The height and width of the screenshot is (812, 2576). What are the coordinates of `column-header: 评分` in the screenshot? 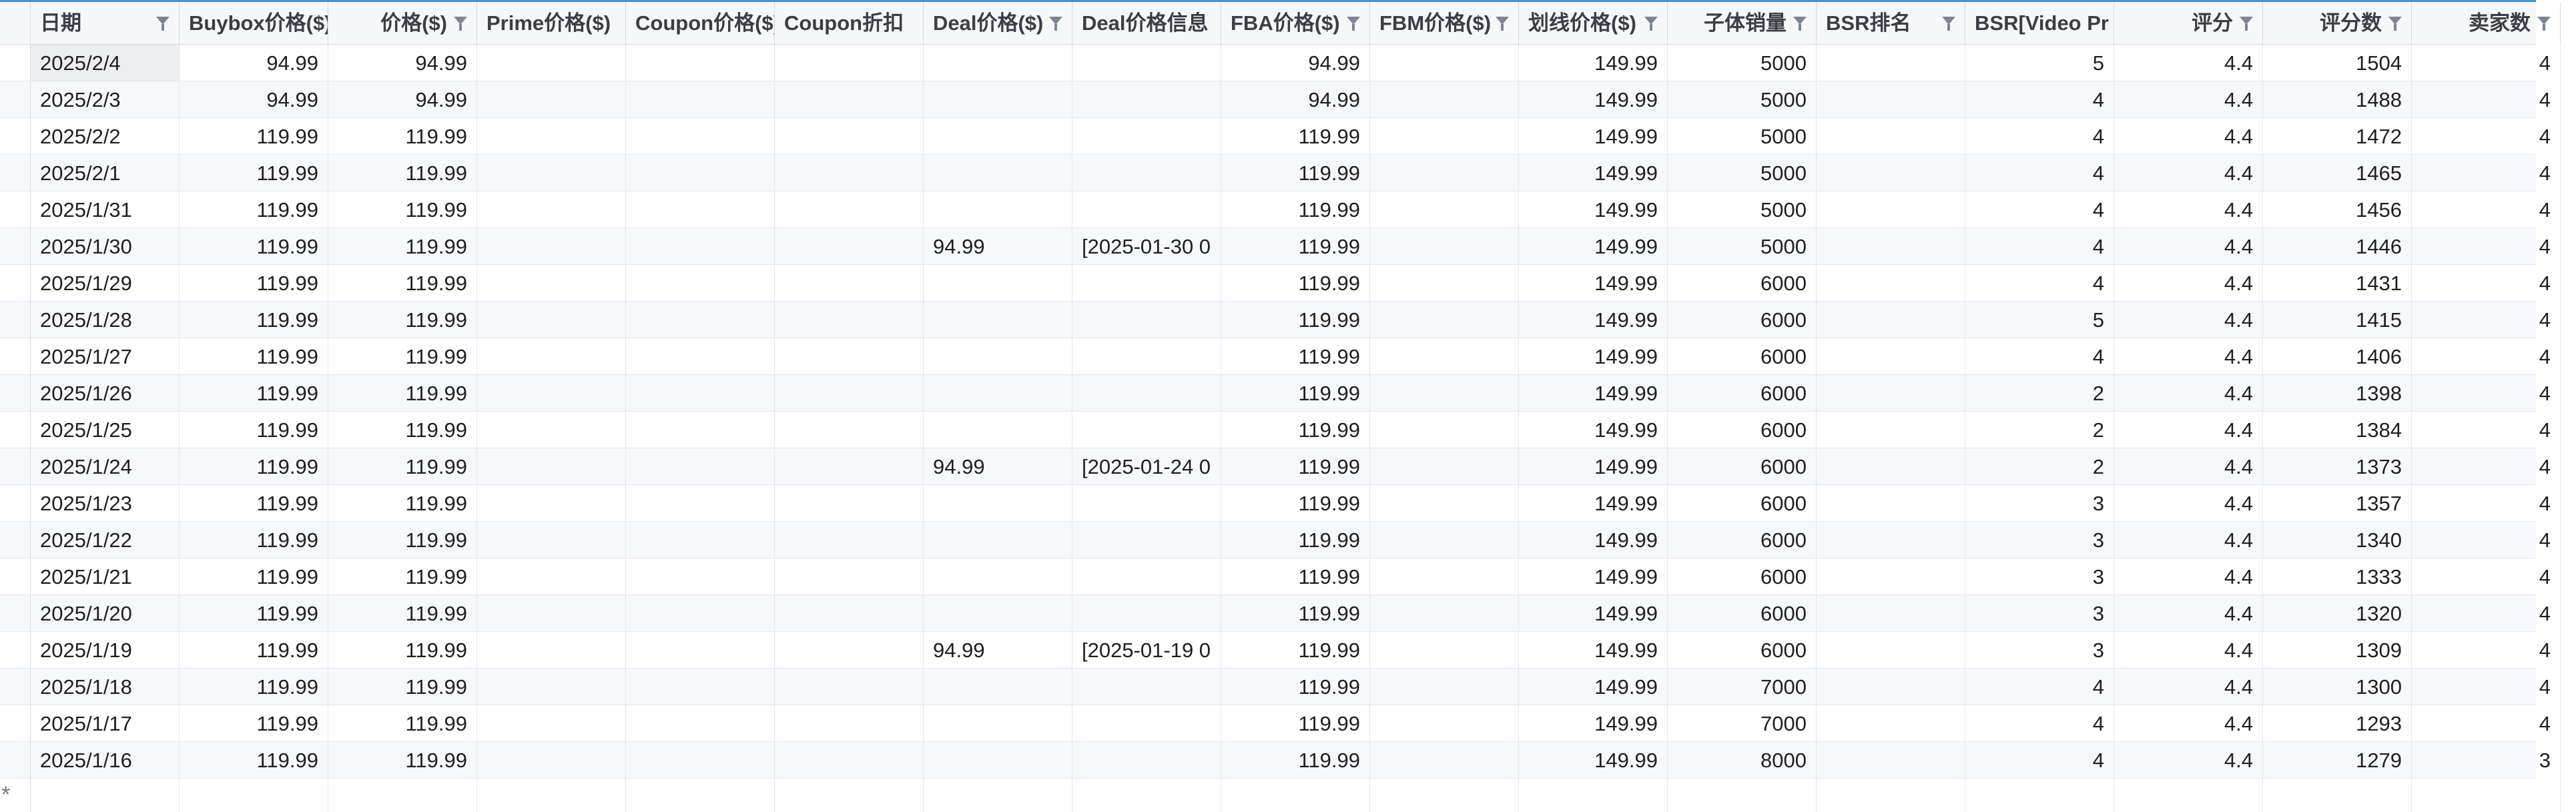 It's located at (2188, 23).